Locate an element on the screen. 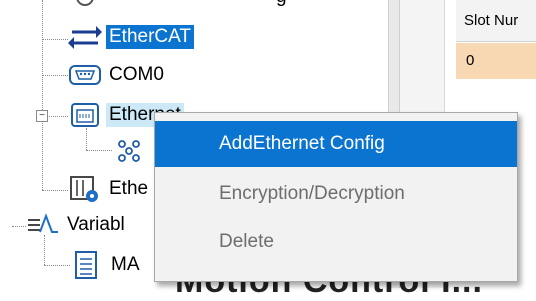 The height and width of the screenshot is (301, 536). tree-item-label: COM0 is located at coordinates (136, 74).